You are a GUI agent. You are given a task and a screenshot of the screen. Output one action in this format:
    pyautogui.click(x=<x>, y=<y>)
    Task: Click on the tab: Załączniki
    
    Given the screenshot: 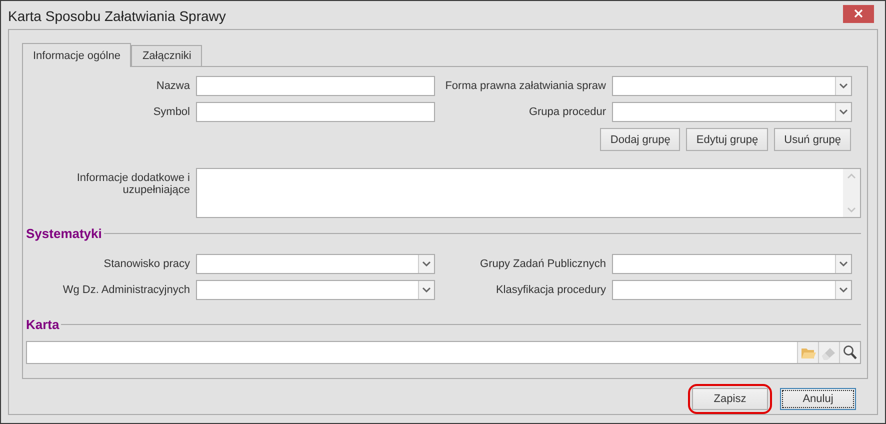 What is the action you would take?
    pyautogui.click(x=166, y=55)
    